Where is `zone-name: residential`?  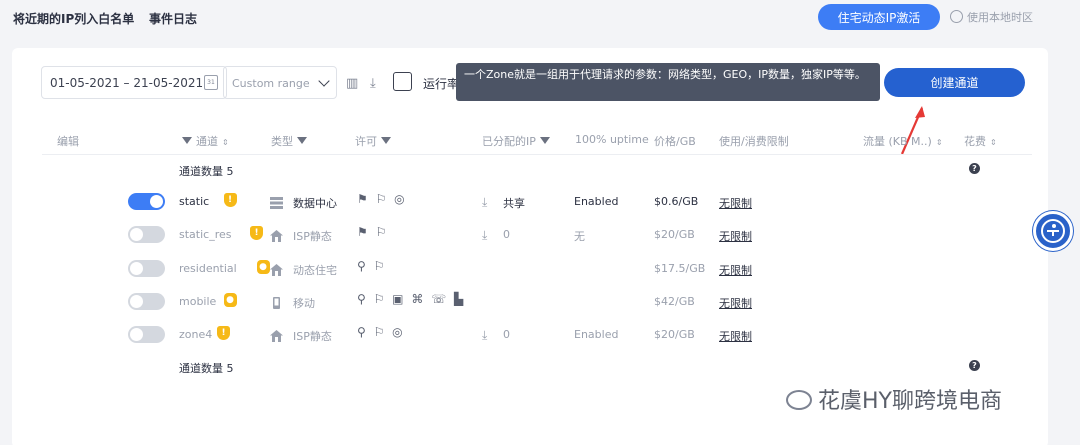
zone-name: residential is located at coordinates (208, 268).